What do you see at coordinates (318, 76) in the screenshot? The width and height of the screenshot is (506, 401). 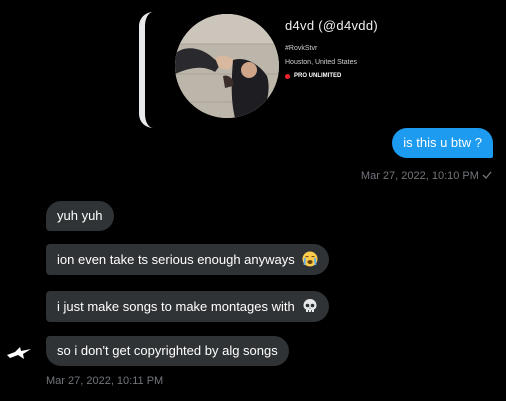 I see `profile-badge-label: PRO UNLIMITED` at bounding box center [318, 76].